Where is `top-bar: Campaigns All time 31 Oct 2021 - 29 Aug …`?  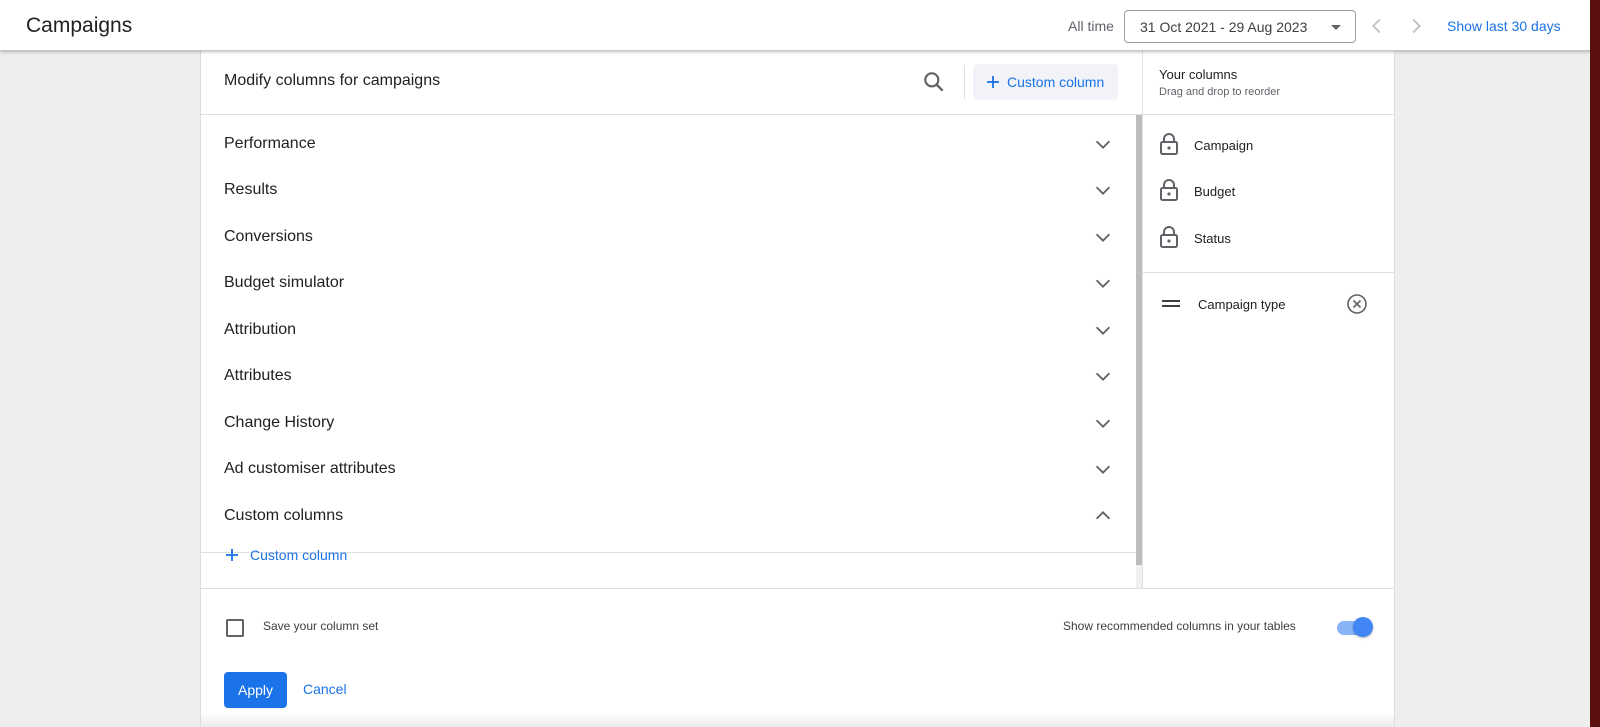 top-bar: Campaigns All time 31 Oct 2021 - 29 Aug … is located at coordinates (800, 25).